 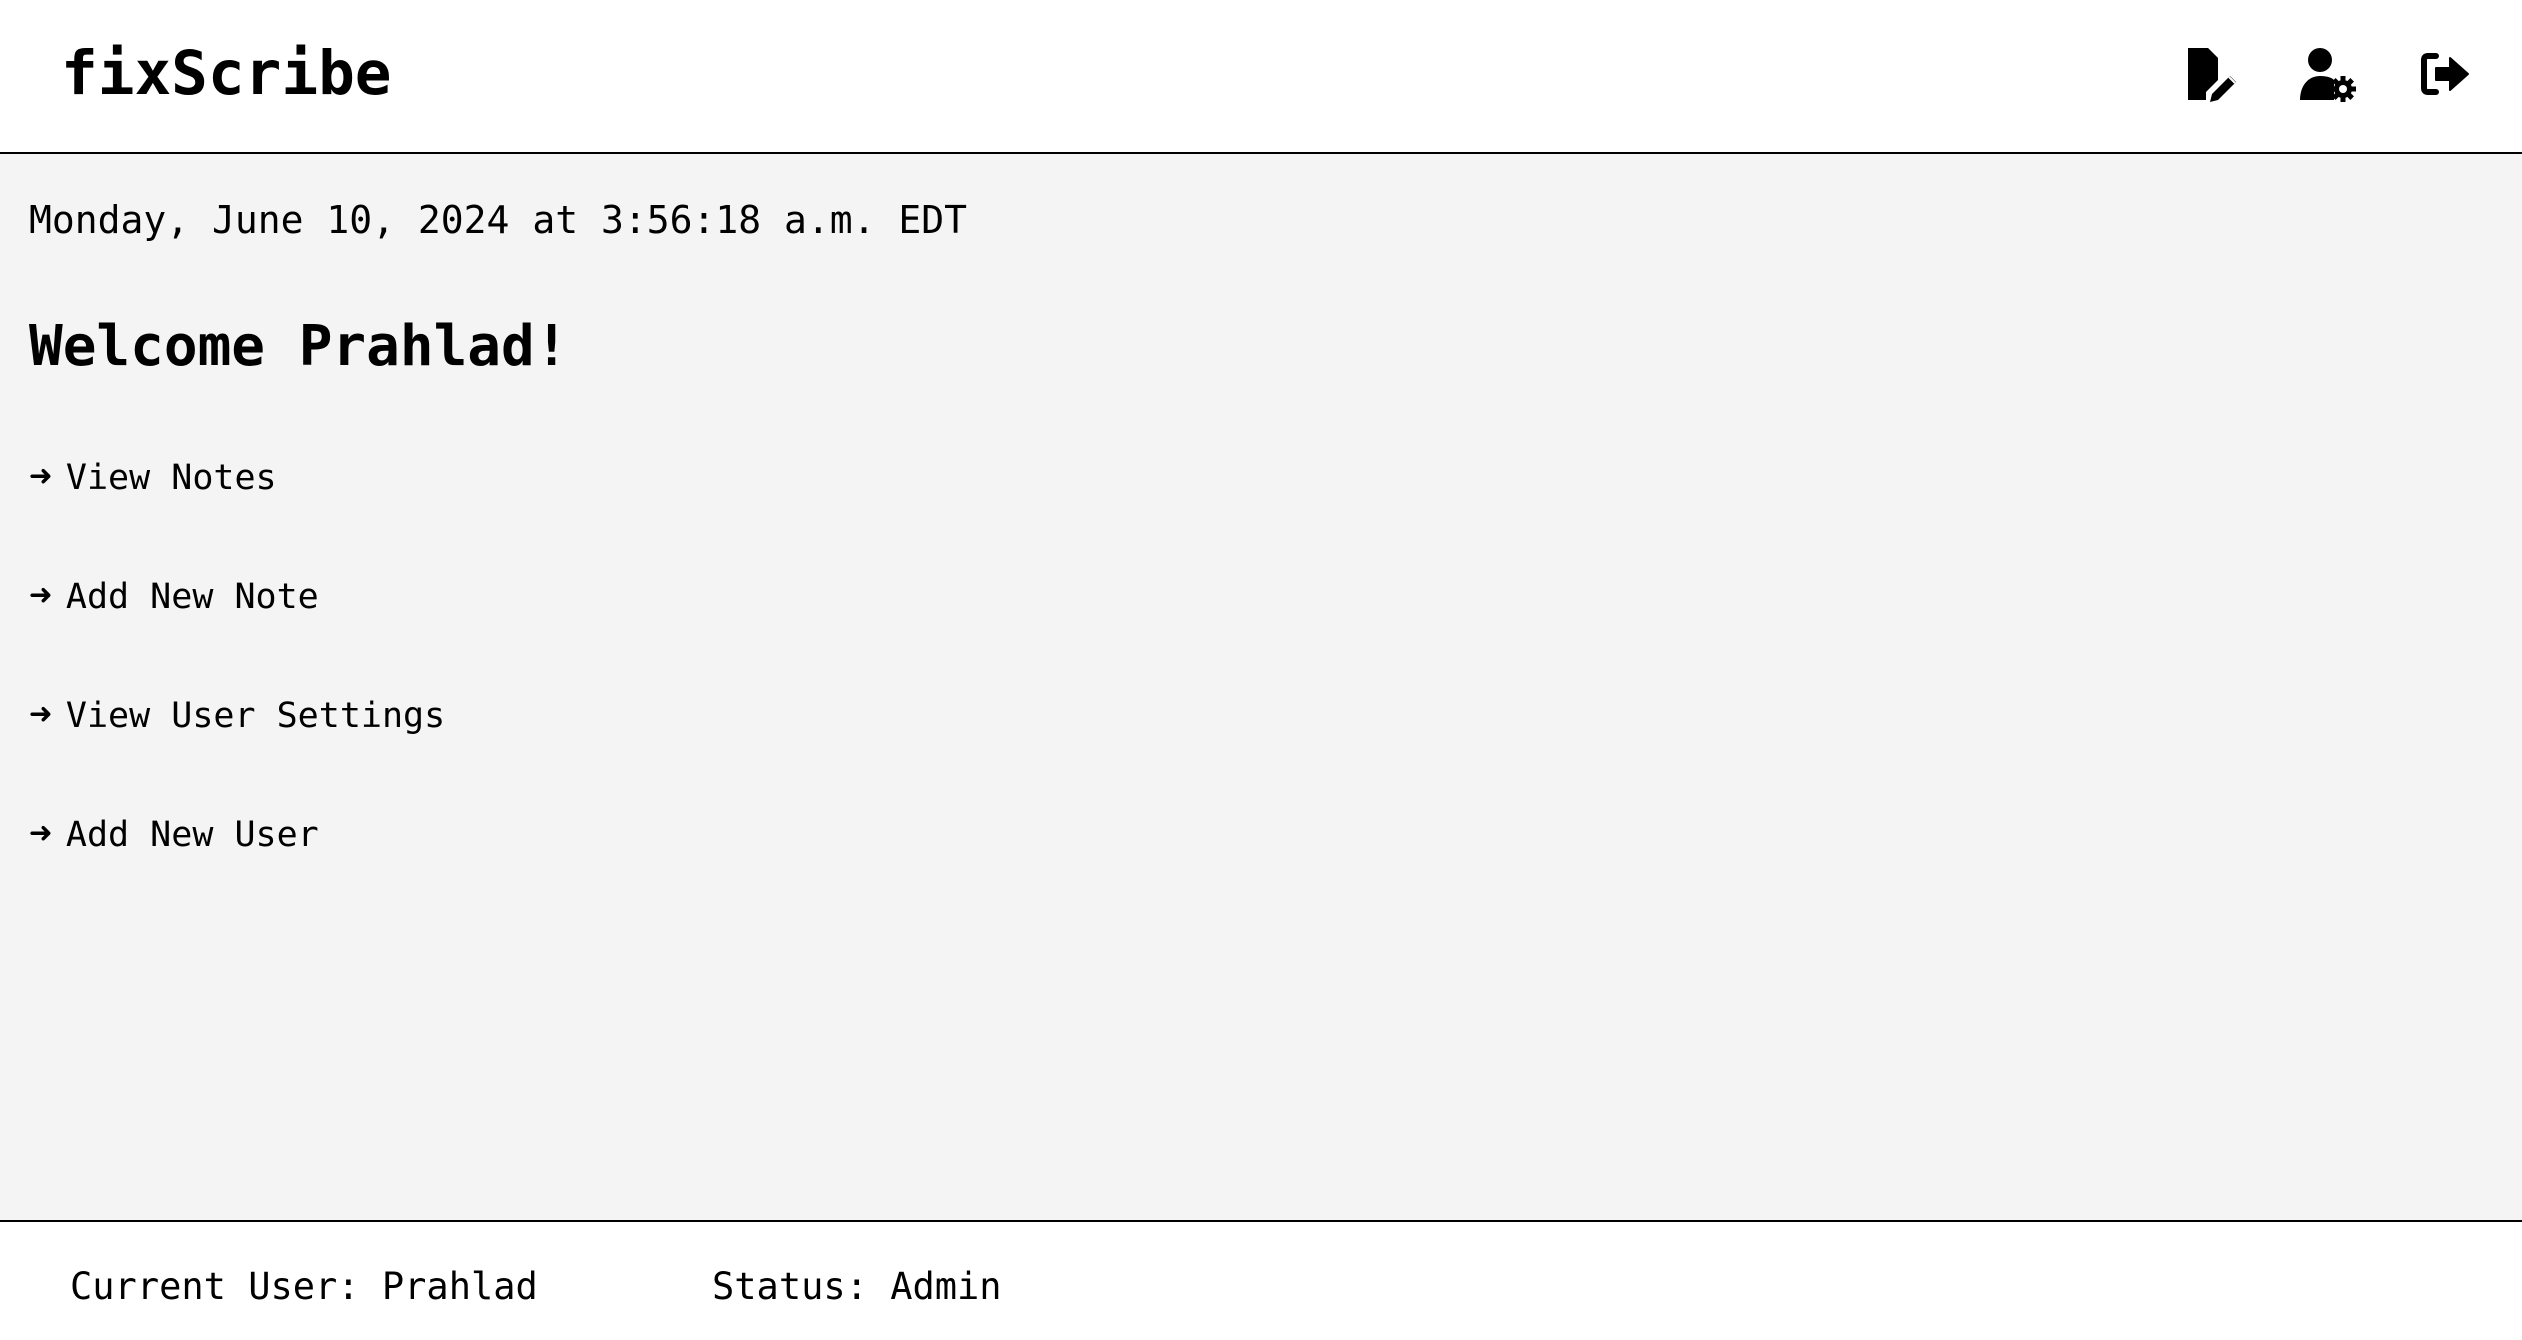 I want to click on view-notes-label: View Notes, so click(x=171, y=478).